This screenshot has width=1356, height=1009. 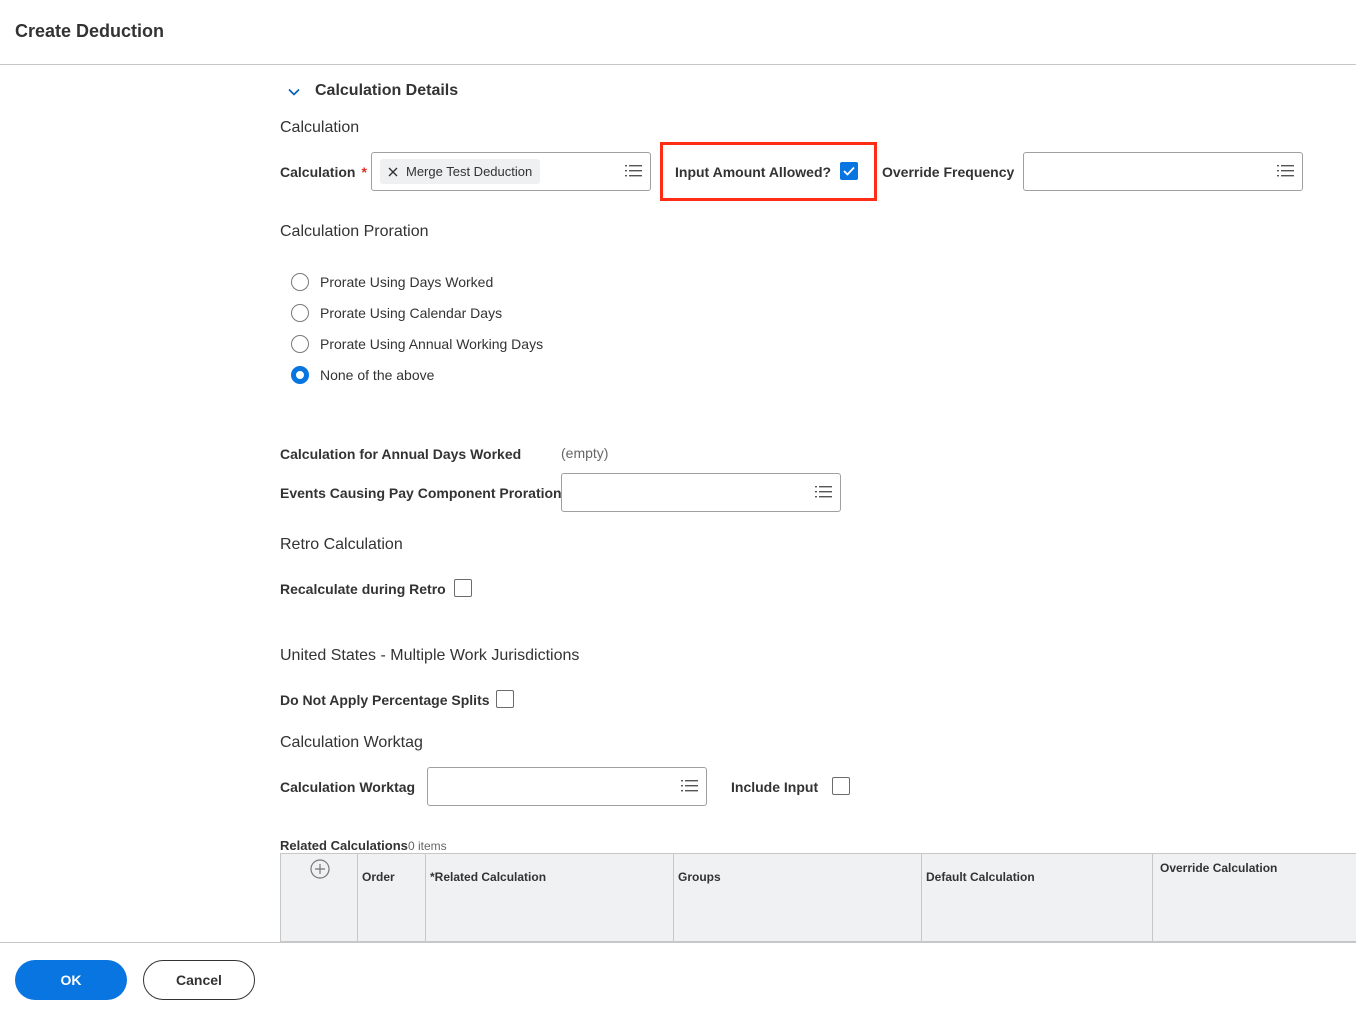 What do you see at coordinates (393, 172) in the screenshot?
I see `remove-chip-icon` at bounding box center [393, 172].